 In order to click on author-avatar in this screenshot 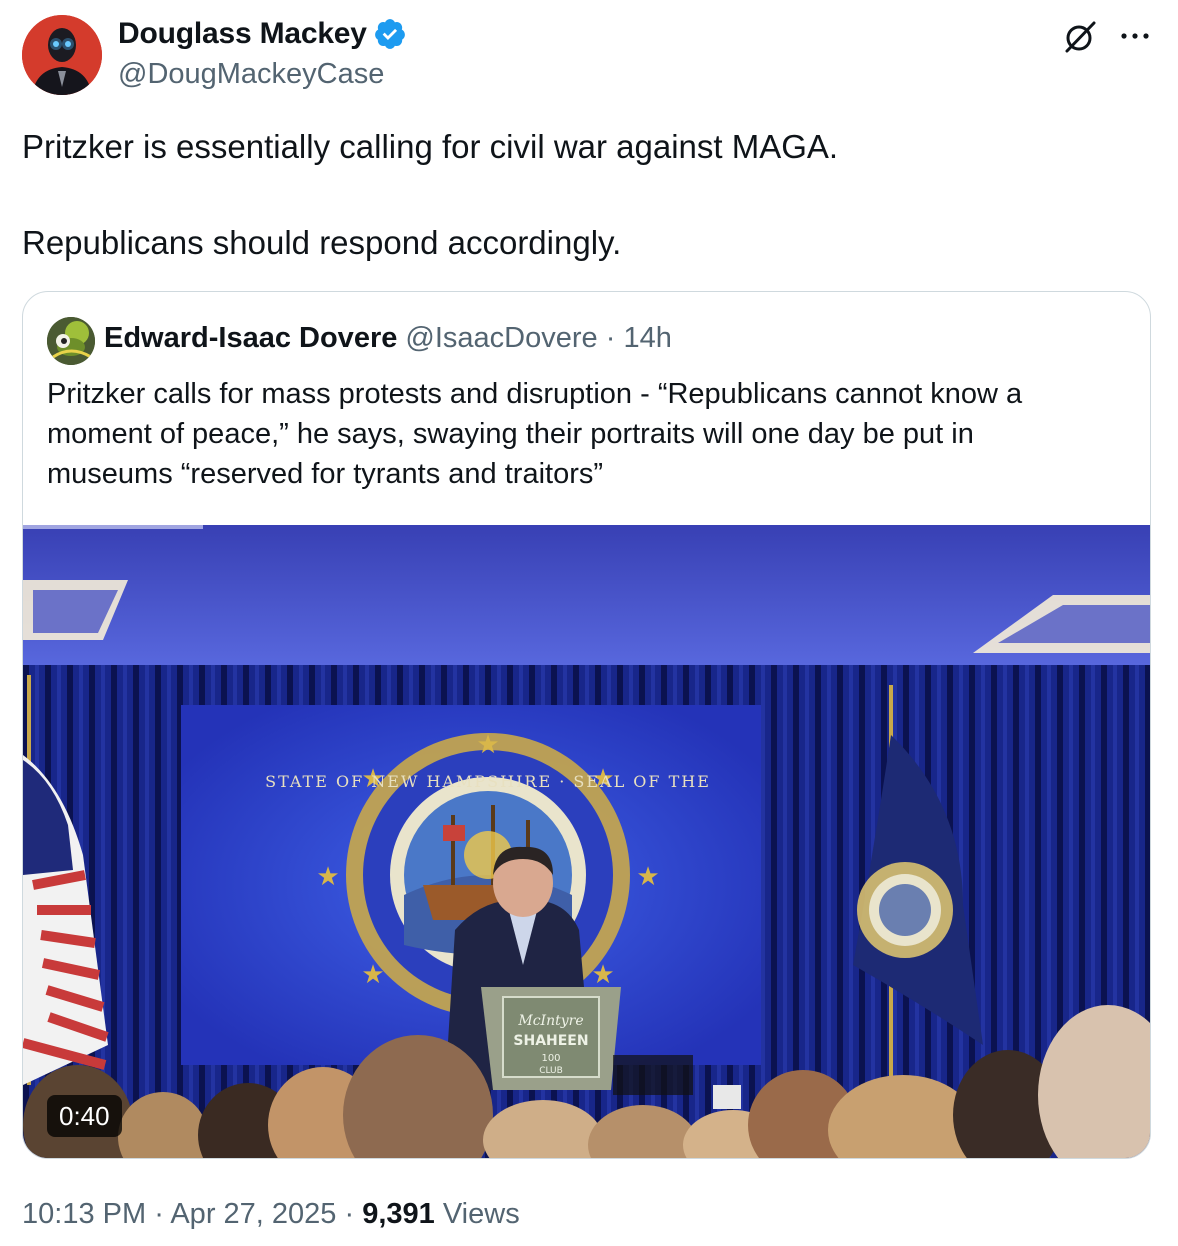, I will do `click(62, 55)`.